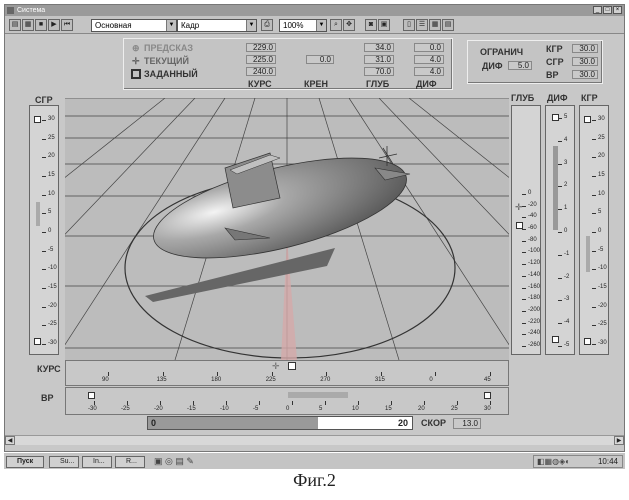 Image resolution: width=629 pixels, height=500 pixels. What do you see at coordinates (255, 409) in the screenshot?
I see `vr-tick-label: -5` at bounding box center [255, 409].